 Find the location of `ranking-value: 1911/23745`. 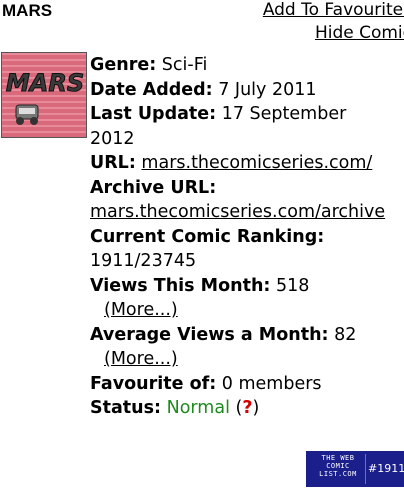

ranking-value: 1911/23745 is located at coordinates (143, 261).